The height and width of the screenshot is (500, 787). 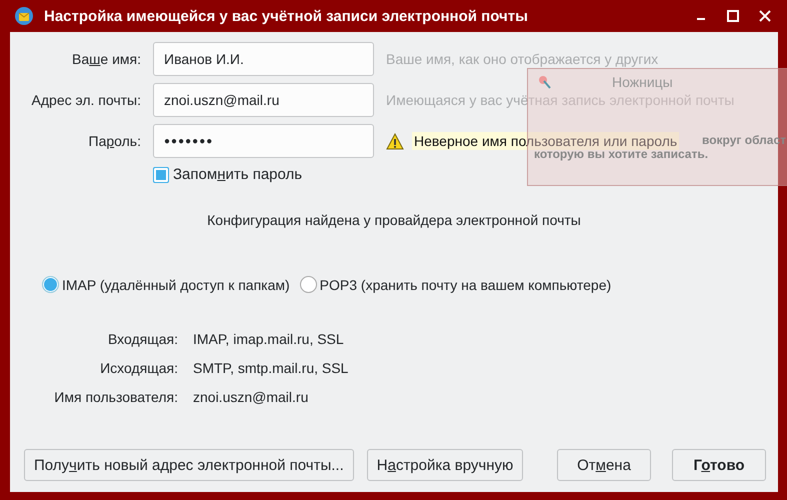 I want to click on maximize-icon, so click(x=733, y=16).